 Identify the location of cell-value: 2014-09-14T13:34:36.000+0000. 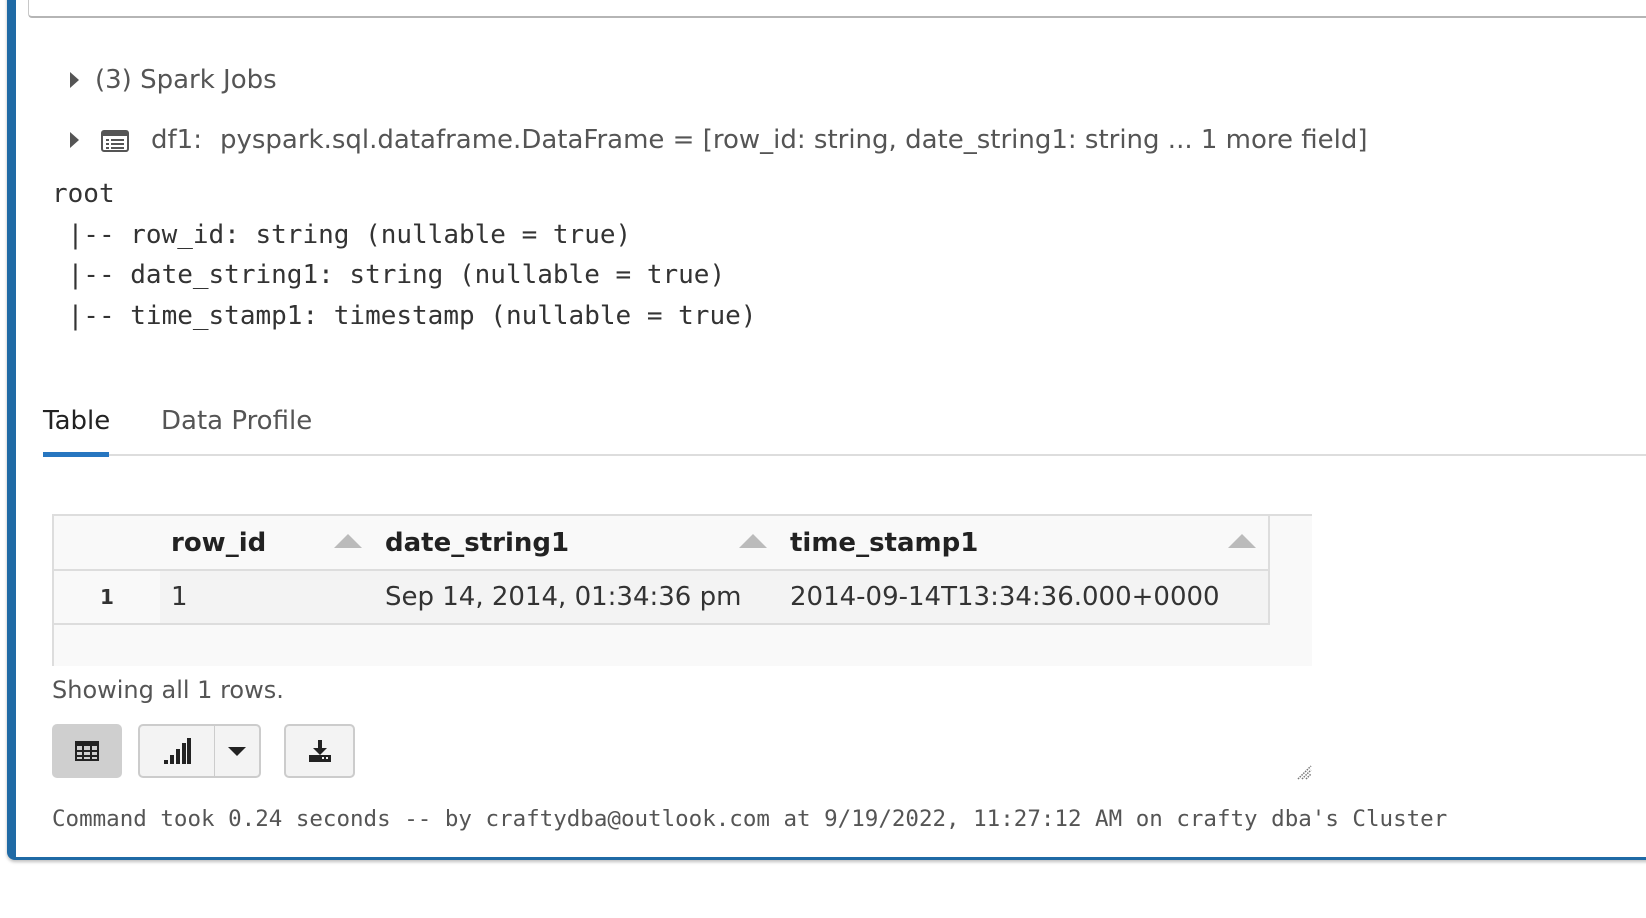
(1005, 597).